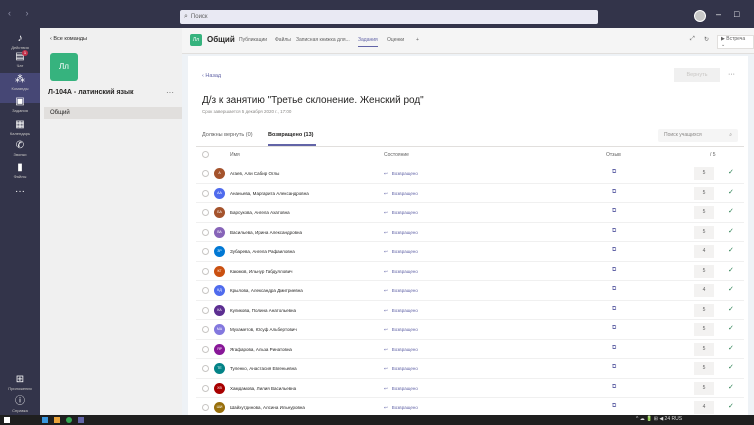 The width and height of the screenshot is (754, 425). What do you see at coordinates (417, 40) in the screenshot?
I see `add-tab-button: +` at bounding box center [417, 40].